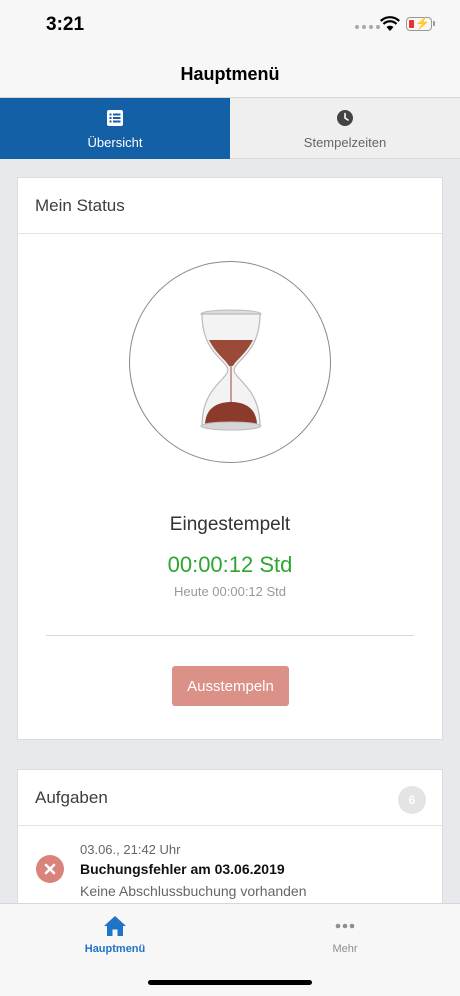 This screenshot has height=996, width=460. What do you see at coordinates (390, 23) in the screenshot?
I see `wifi-icon` at bounding box center [390, 23].